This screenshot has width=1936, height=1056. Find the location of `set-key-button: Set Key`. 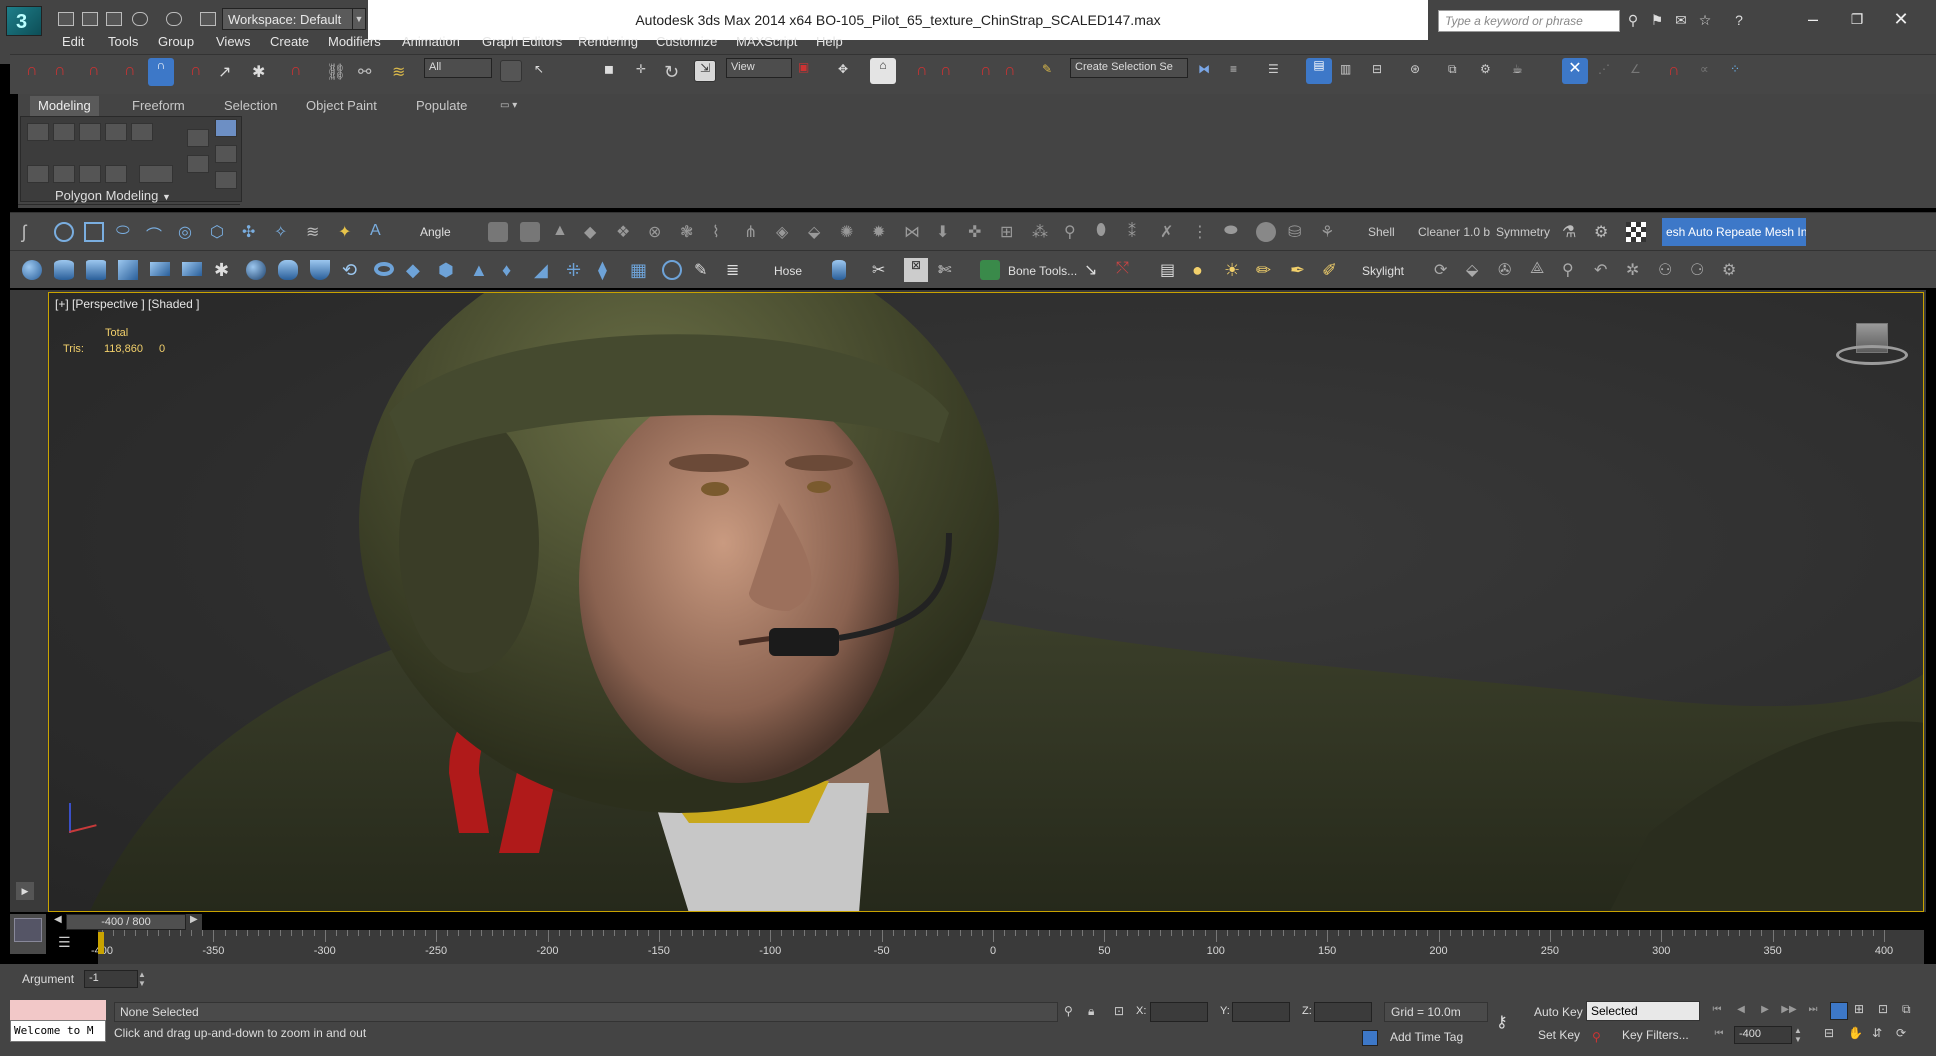

set-key-button: Set Key is located at coordinates (1559, 1035).